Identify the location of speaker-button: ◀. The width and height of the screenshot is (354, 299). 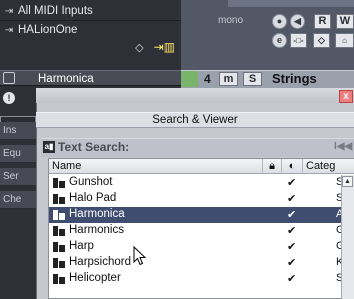
(297, 21).